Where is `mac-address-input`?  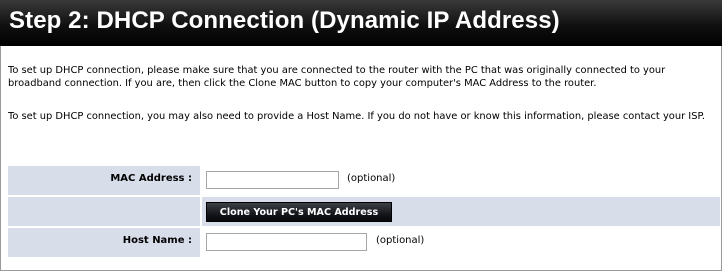 mac-address-input is located at coordinates (272, 180).